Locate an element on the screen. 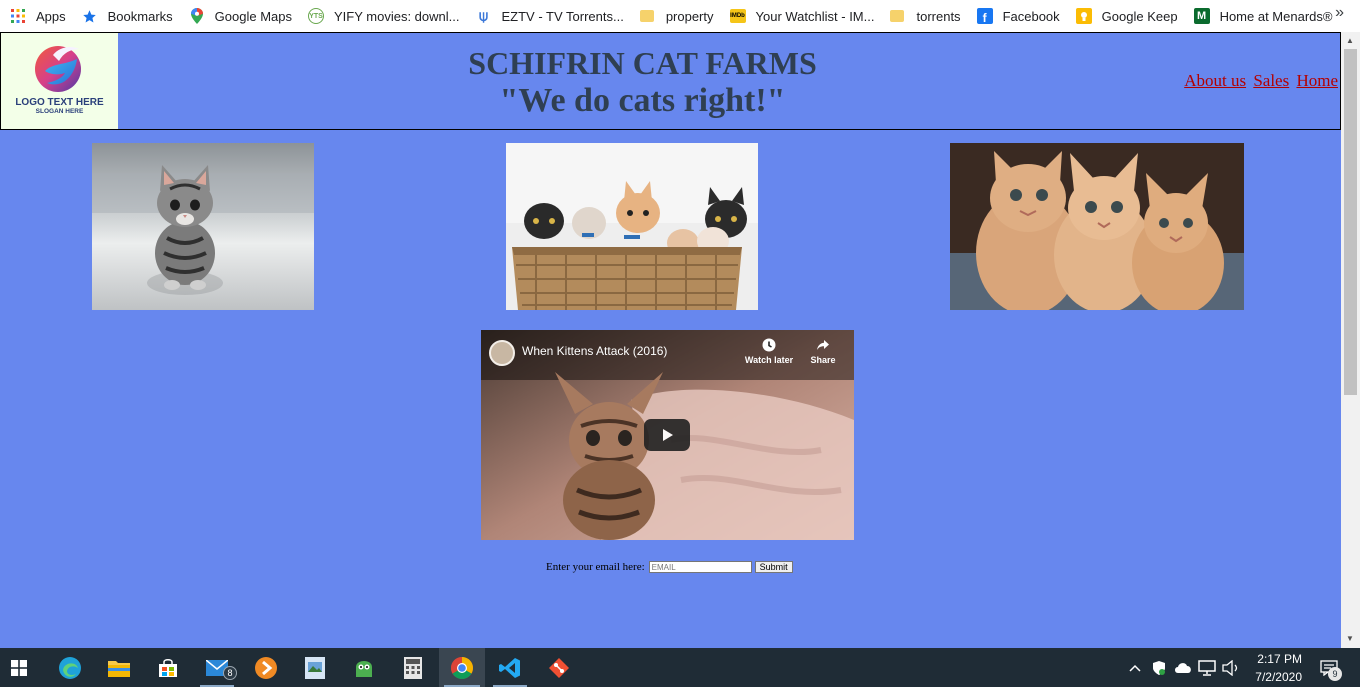  bookmark-label: Apps is located at coordinates (51, 16).